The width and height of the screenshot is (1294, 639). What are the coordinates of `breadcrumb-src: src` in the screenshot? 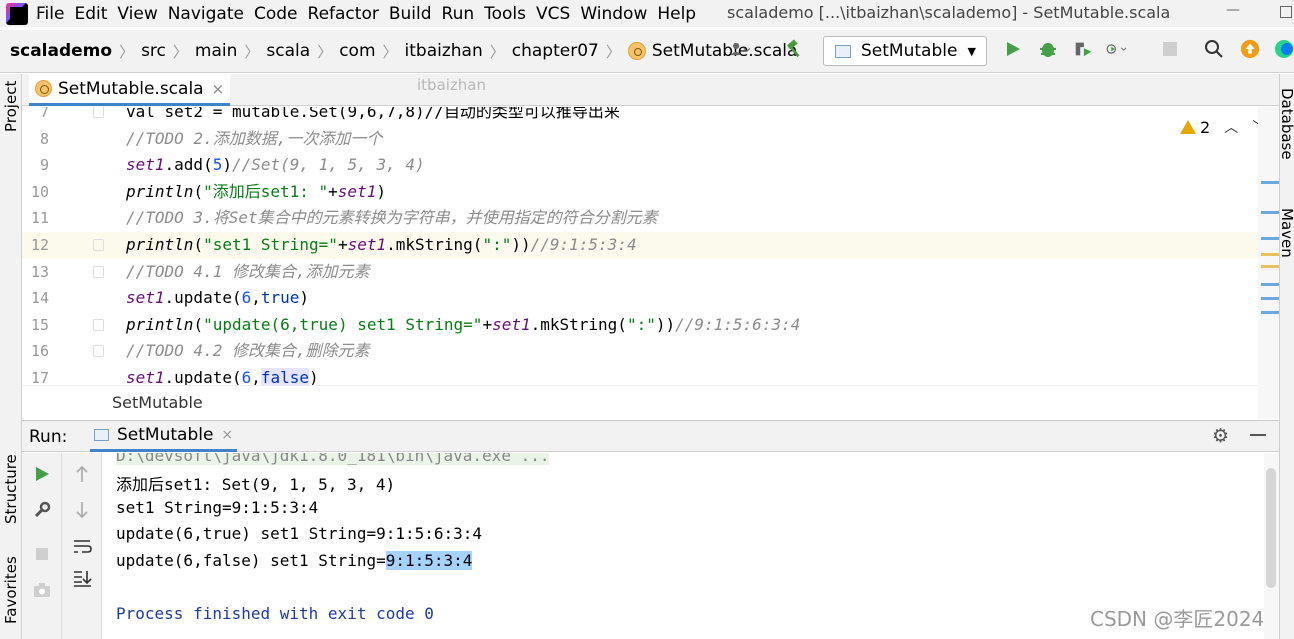 It's located at (153, 51).